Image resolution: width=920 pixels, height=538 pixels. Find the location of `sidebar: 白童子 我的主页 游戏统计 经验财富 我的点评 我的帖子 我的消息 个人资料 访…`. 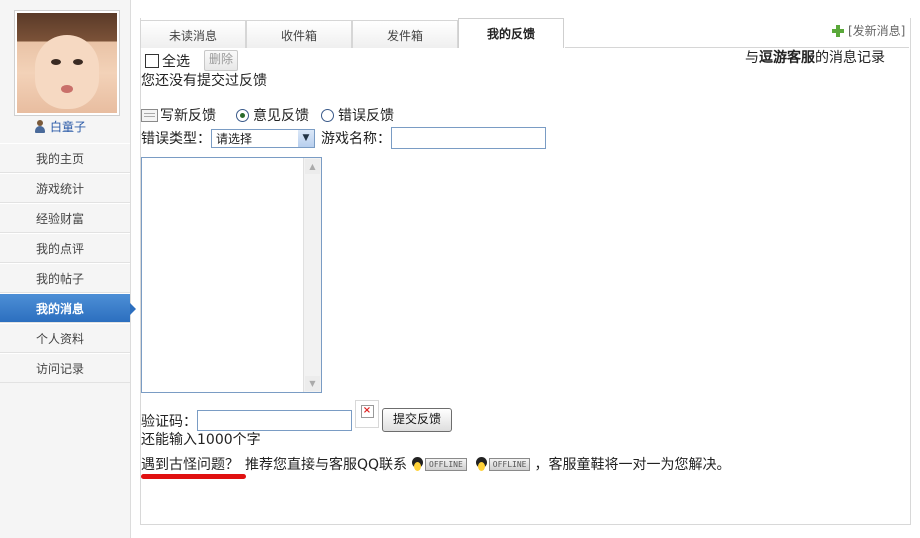

sidebar: 白童子 我的主页 游戏统计 经验财富 我的点评 我的帖子 我的消息 个人资料 访… is located at coordinates (68, 269).